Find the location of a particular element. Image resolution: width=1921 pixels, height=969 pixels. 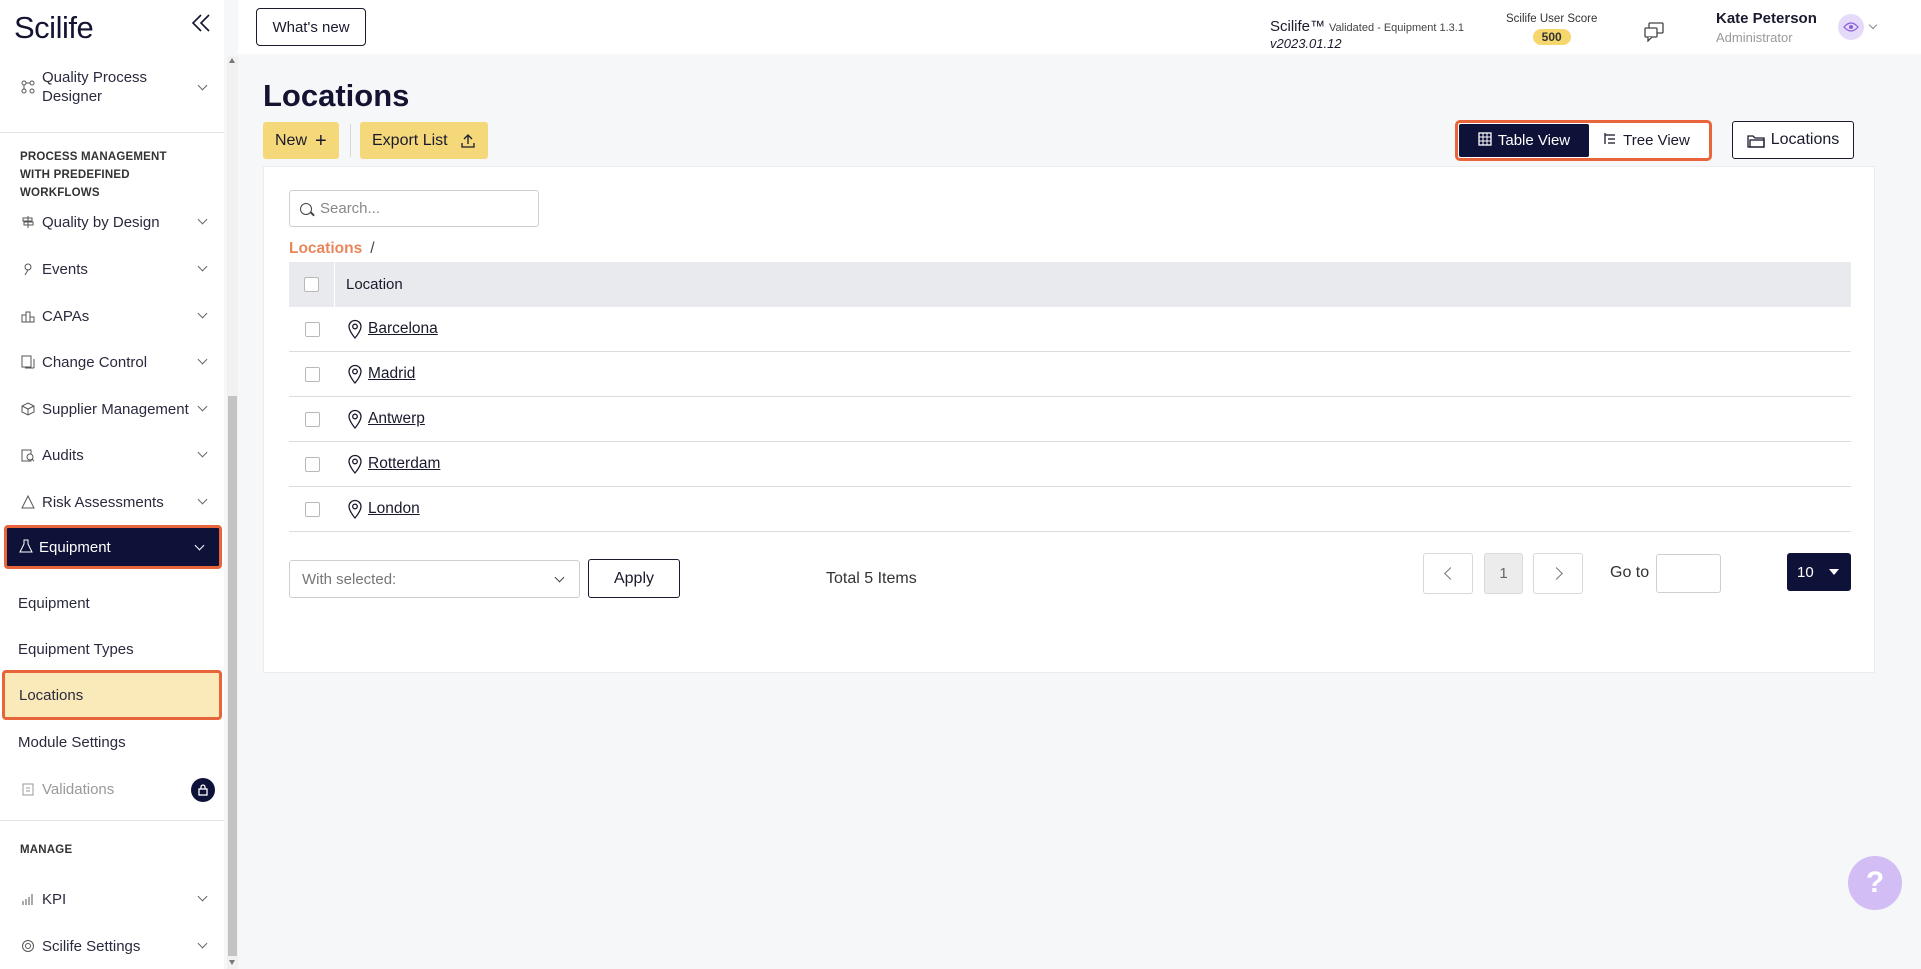

table-icon is located at coordinates (1485, 140).